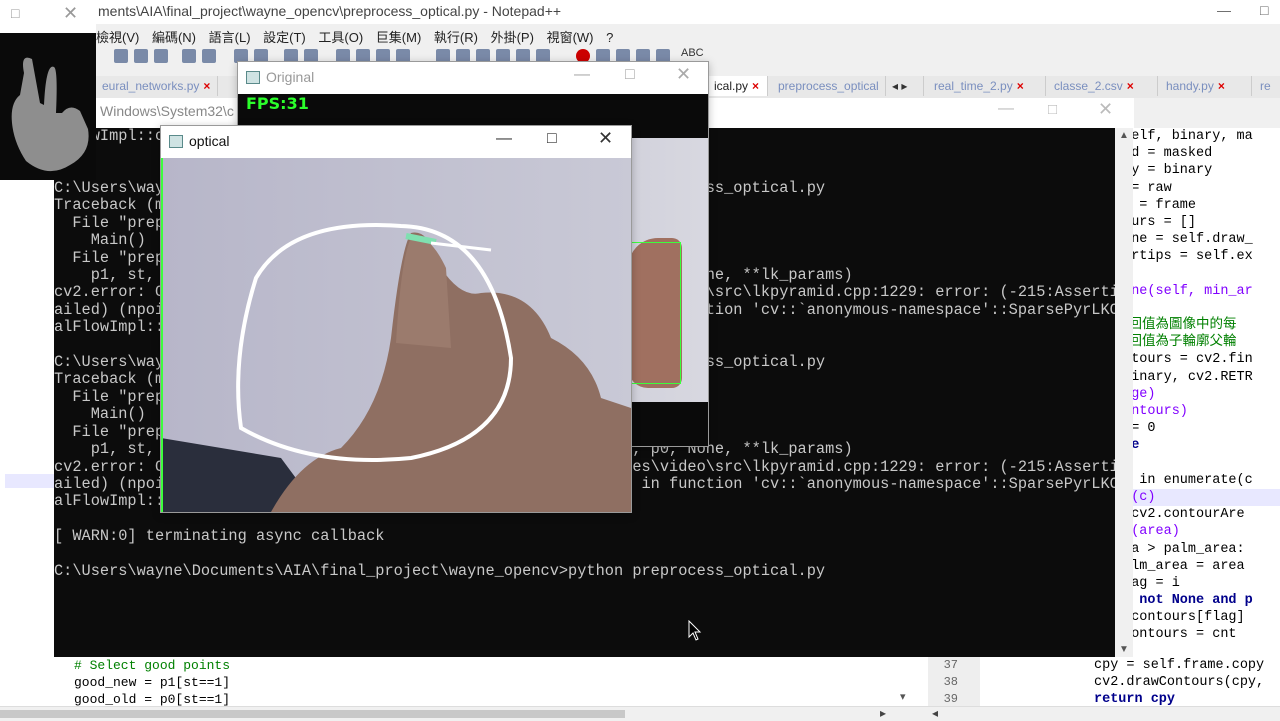 The width and height of the screenshot is (1280, 721). I want to click on line-number-gutter: 37 38 39, so click(954, 681).